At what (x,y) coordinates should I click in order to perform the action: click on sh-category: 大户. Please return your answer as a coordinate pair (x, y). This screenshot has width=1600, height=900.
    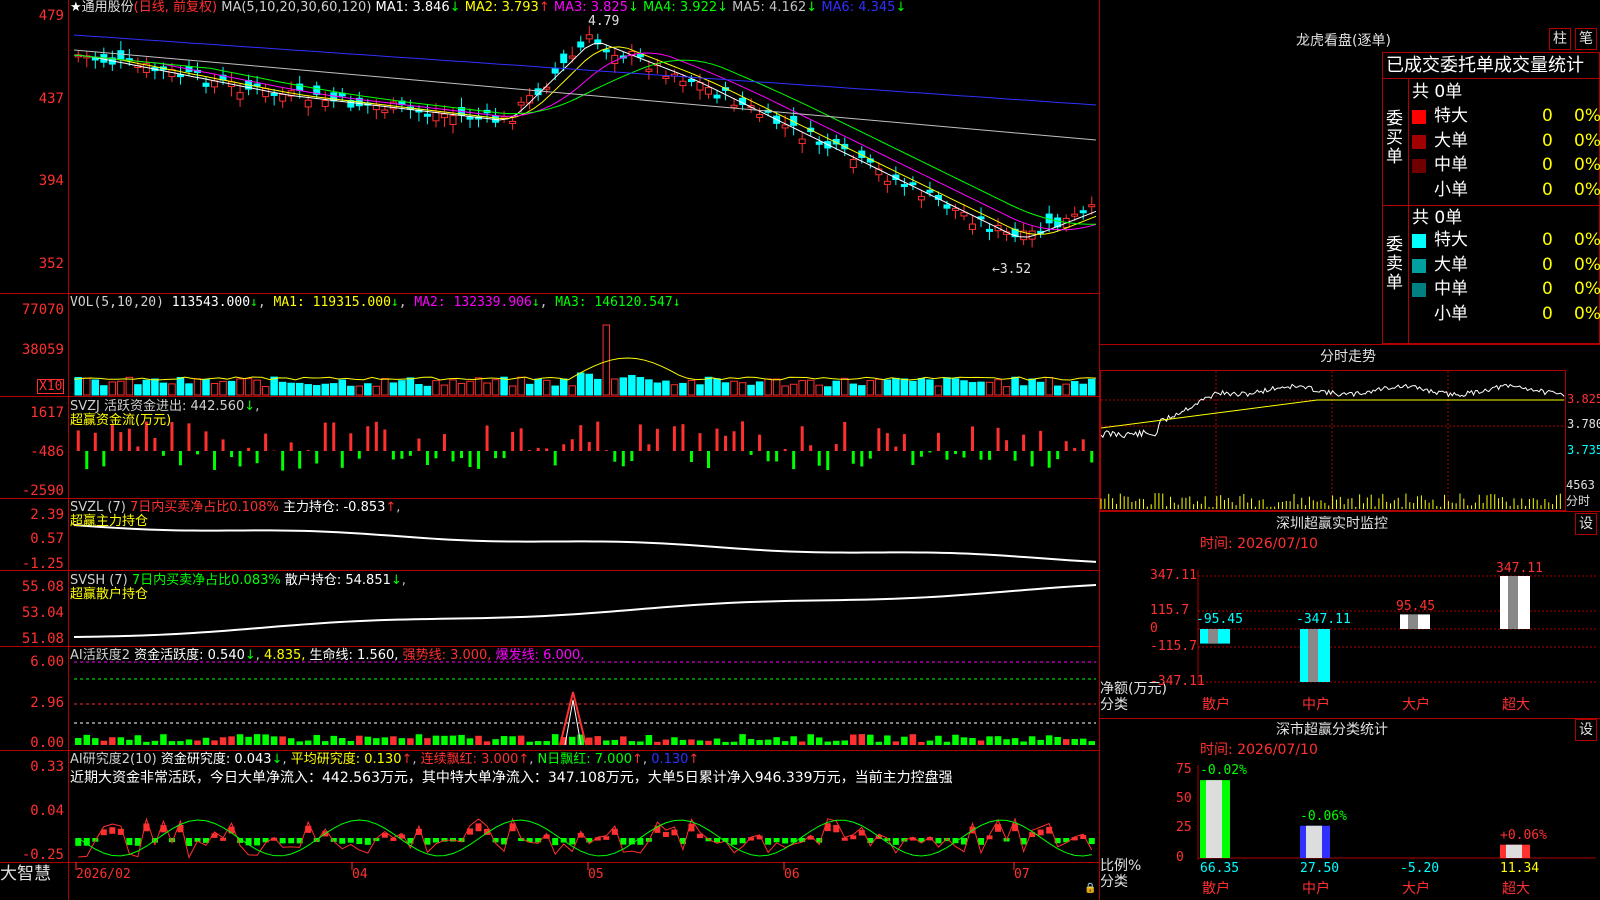
    Looking at the image, I should click on (1416, 889).